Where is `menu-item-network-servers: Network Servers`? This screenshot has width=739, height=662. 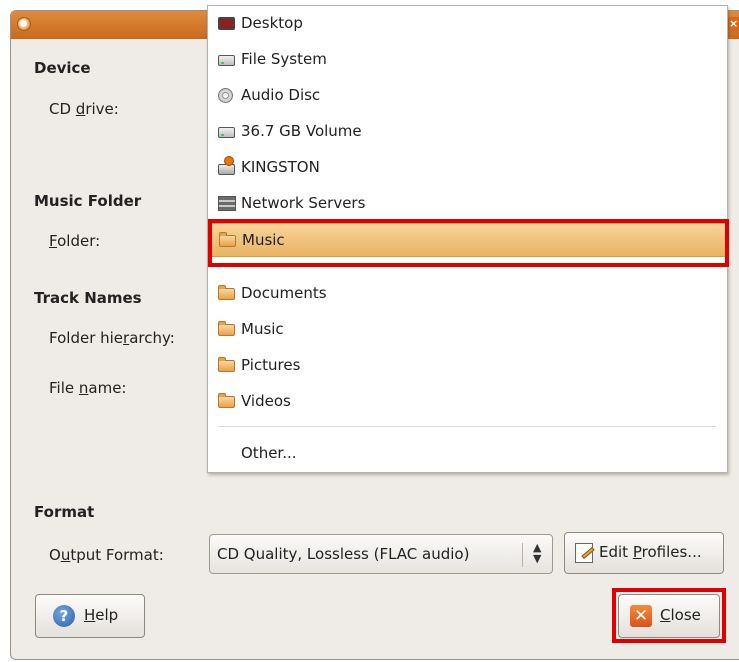 menu-item-network-servers: Network Servers is located at coordinates (467, 204).